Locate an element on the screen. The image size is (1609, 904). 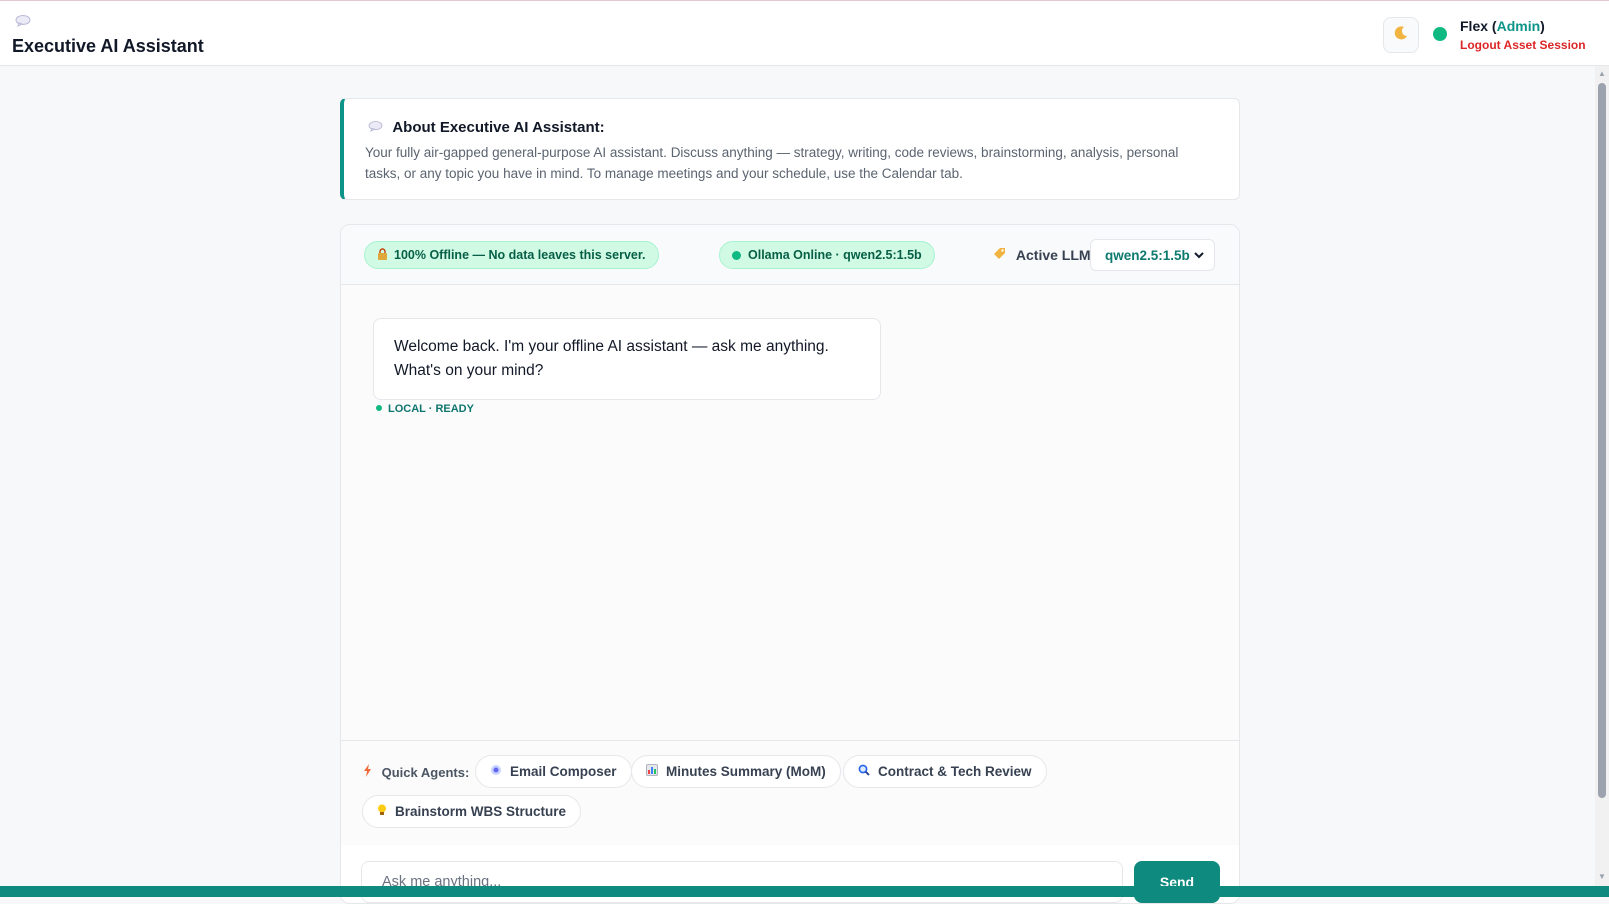
user-name-text: Flex is located at coordinates (1474, 26).